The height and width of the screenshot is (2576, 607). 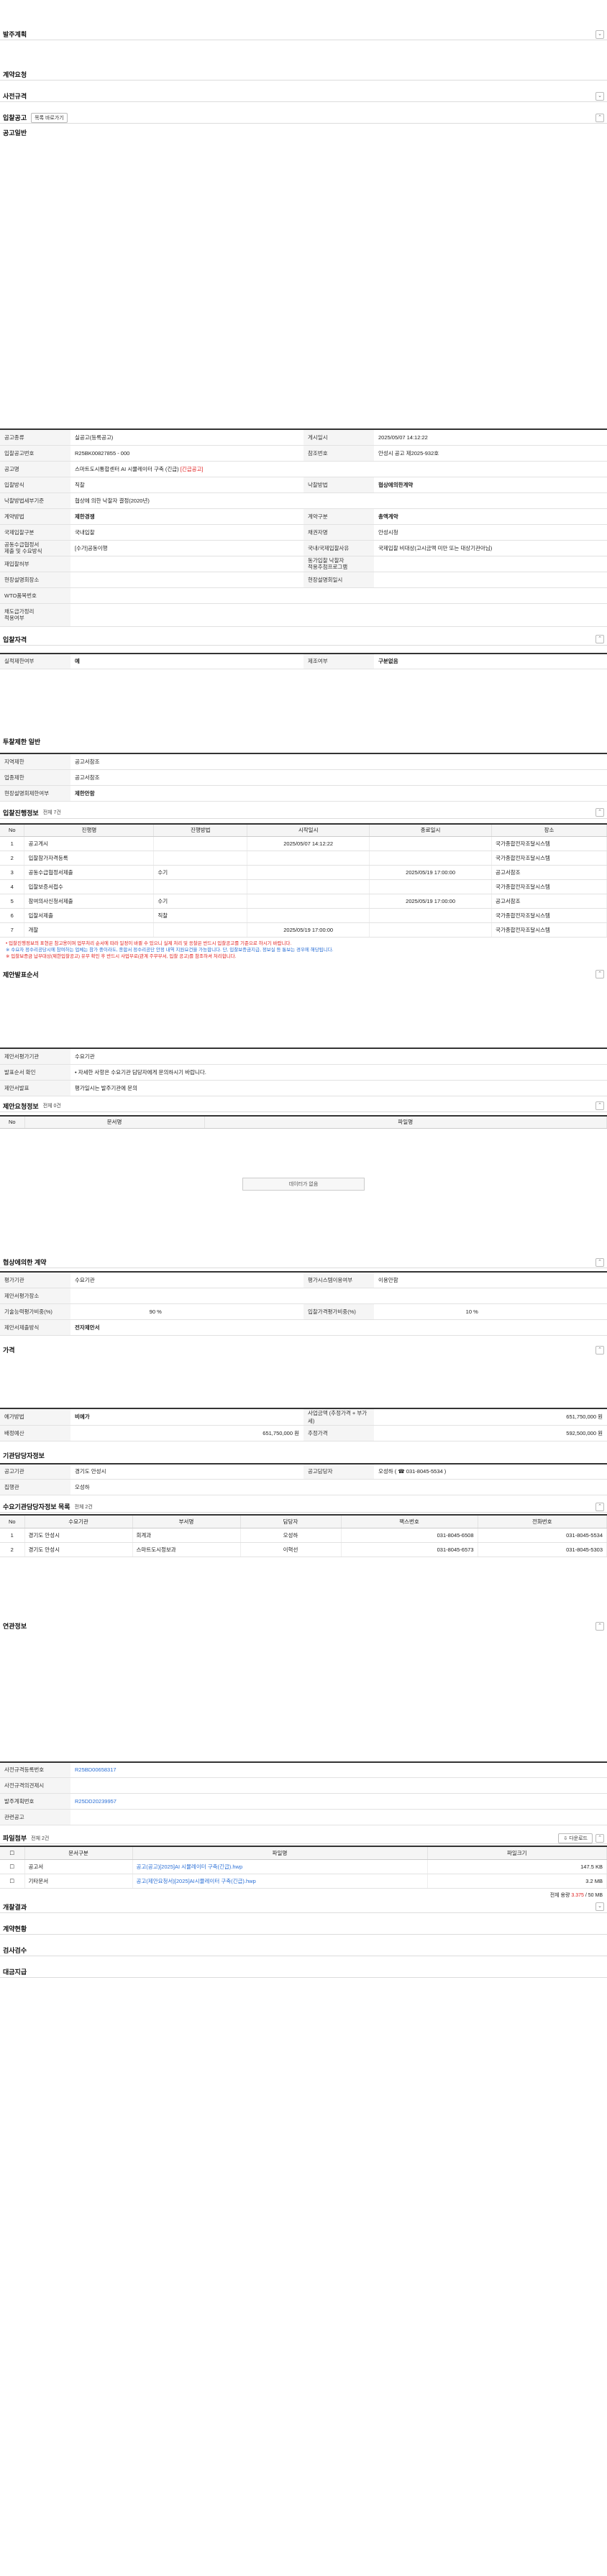 I want to click on total-max: / 50 MB, so click(x=594, y=1895).